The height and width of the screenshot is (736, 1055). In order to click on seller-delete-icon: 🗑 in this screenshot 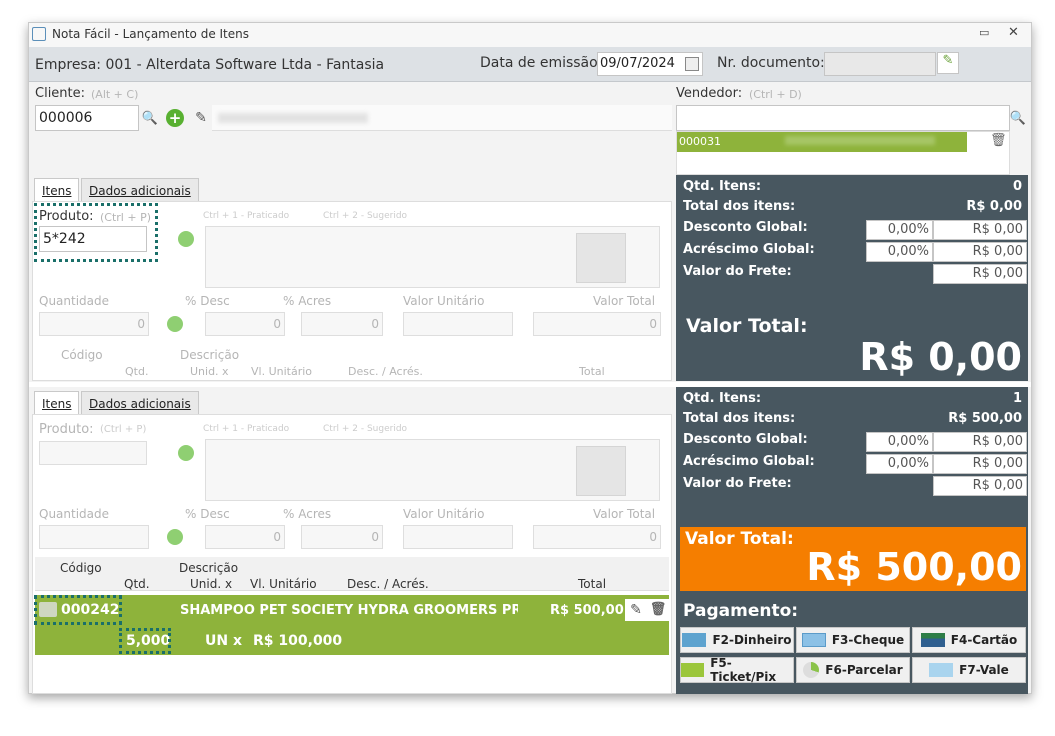, I will do `click(998, 140)`.